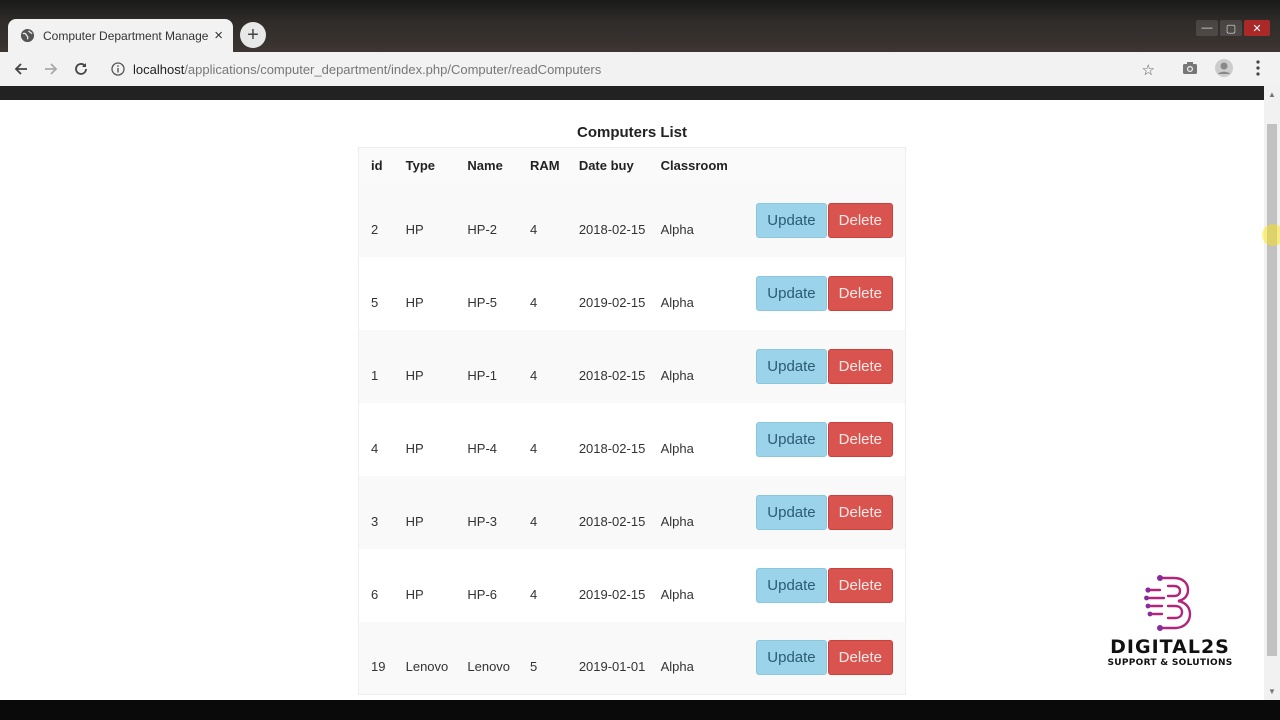 The image size is (1280, 720). What do you see at coordinates (485, 166) in the screenshot?
I see `column-header-name: Name` at bounding box center [485, 166].